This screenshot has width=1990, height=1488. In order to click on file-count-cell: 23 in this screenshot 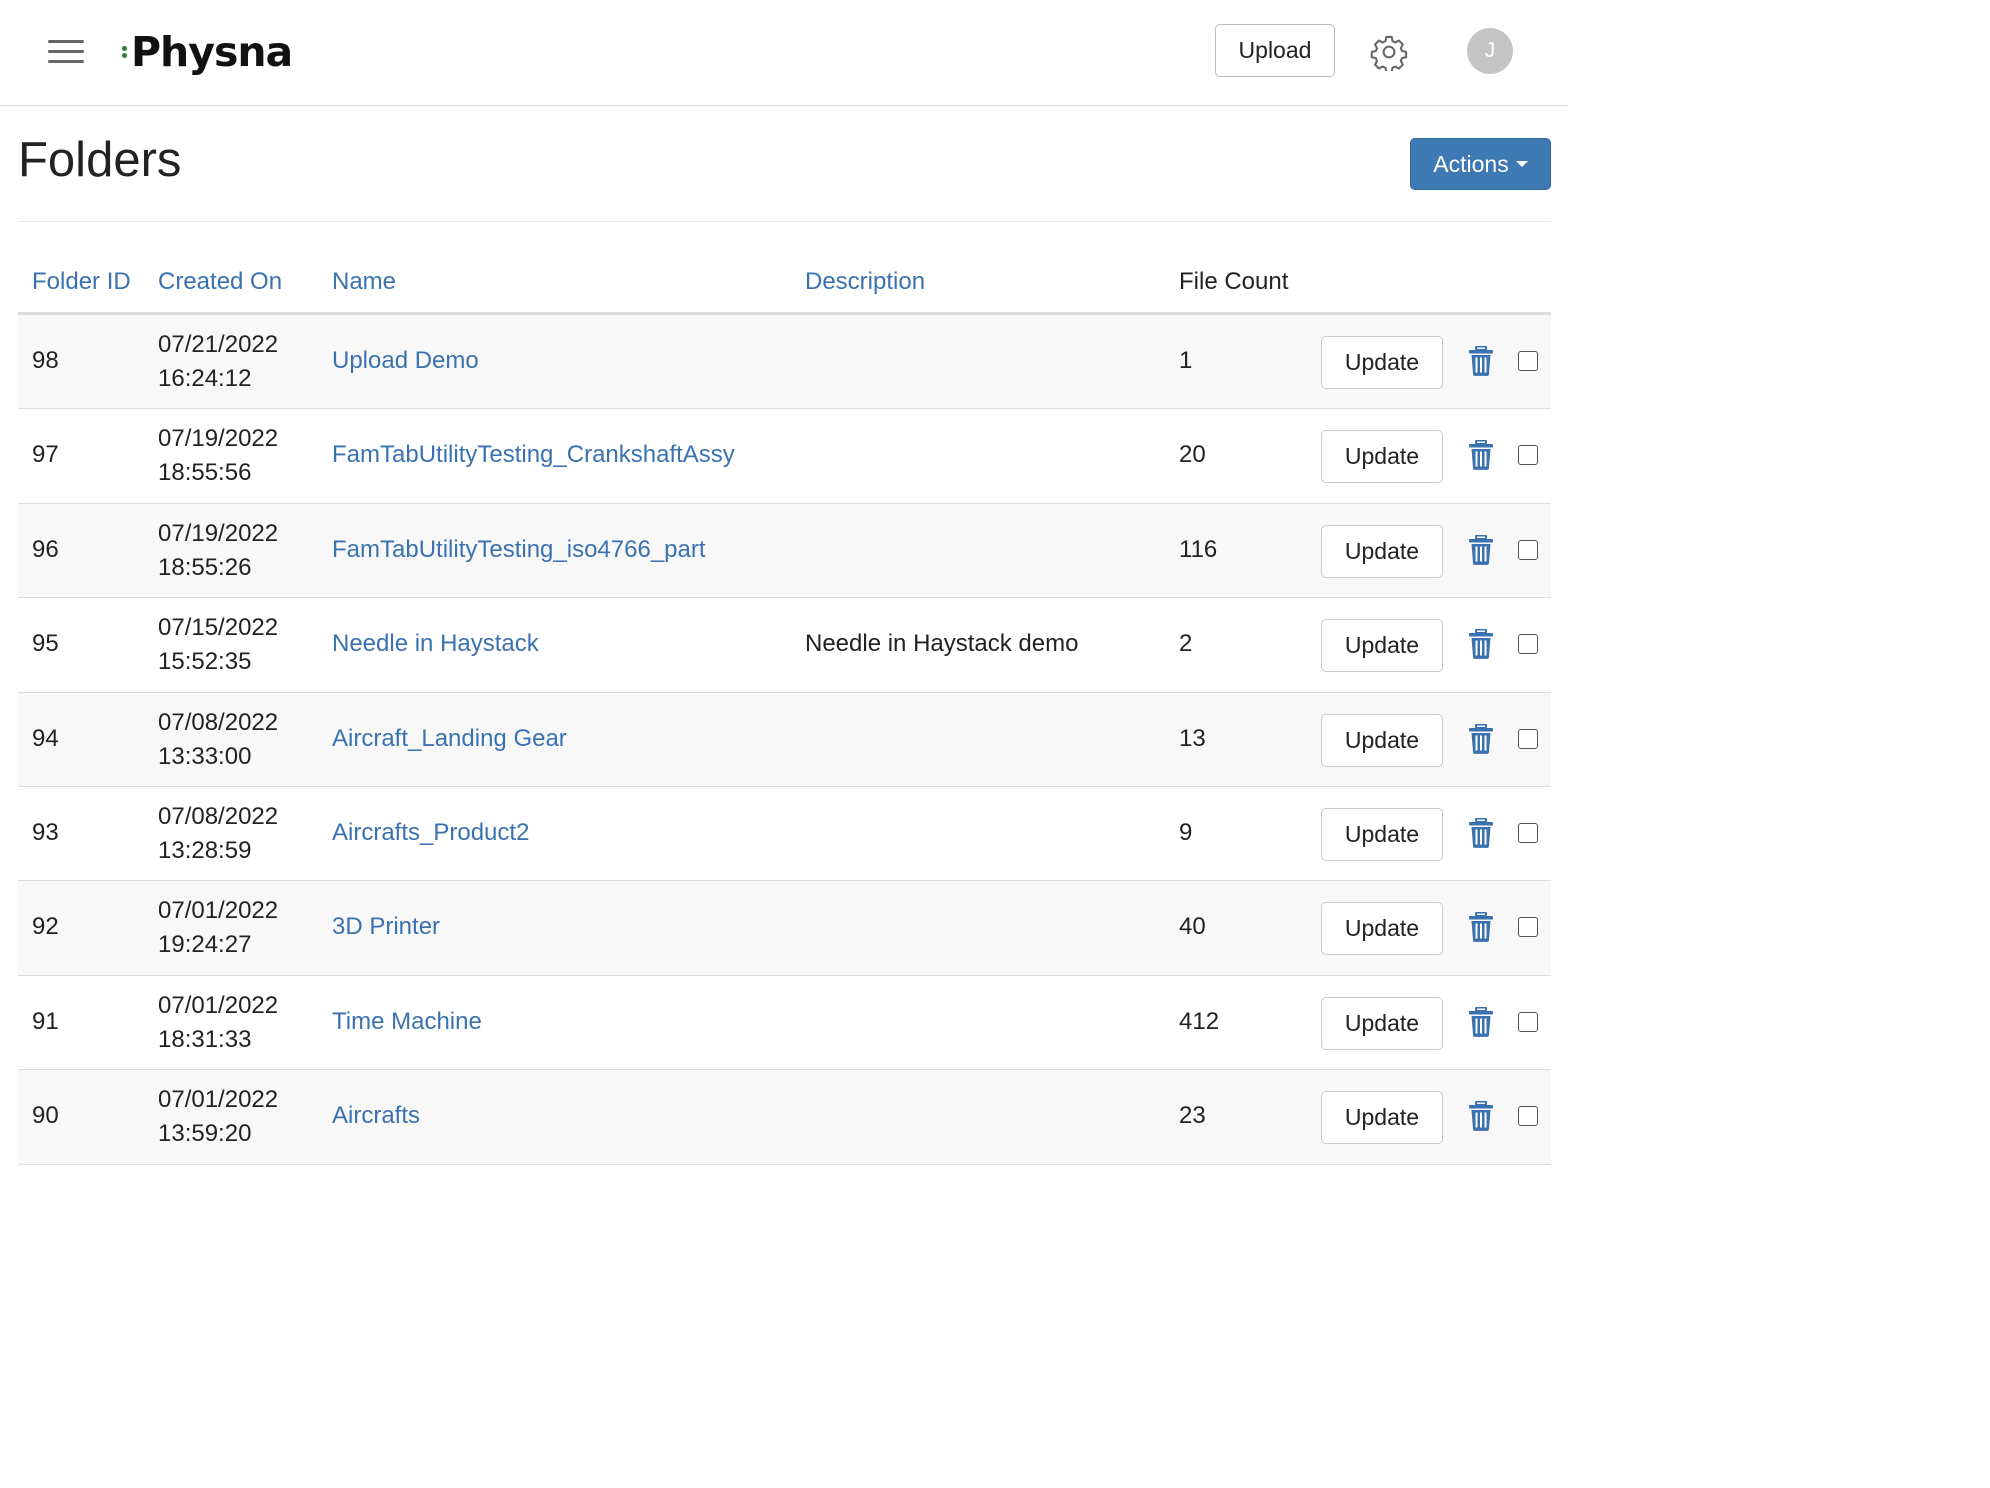, I will do `click(1192, 1116)`.